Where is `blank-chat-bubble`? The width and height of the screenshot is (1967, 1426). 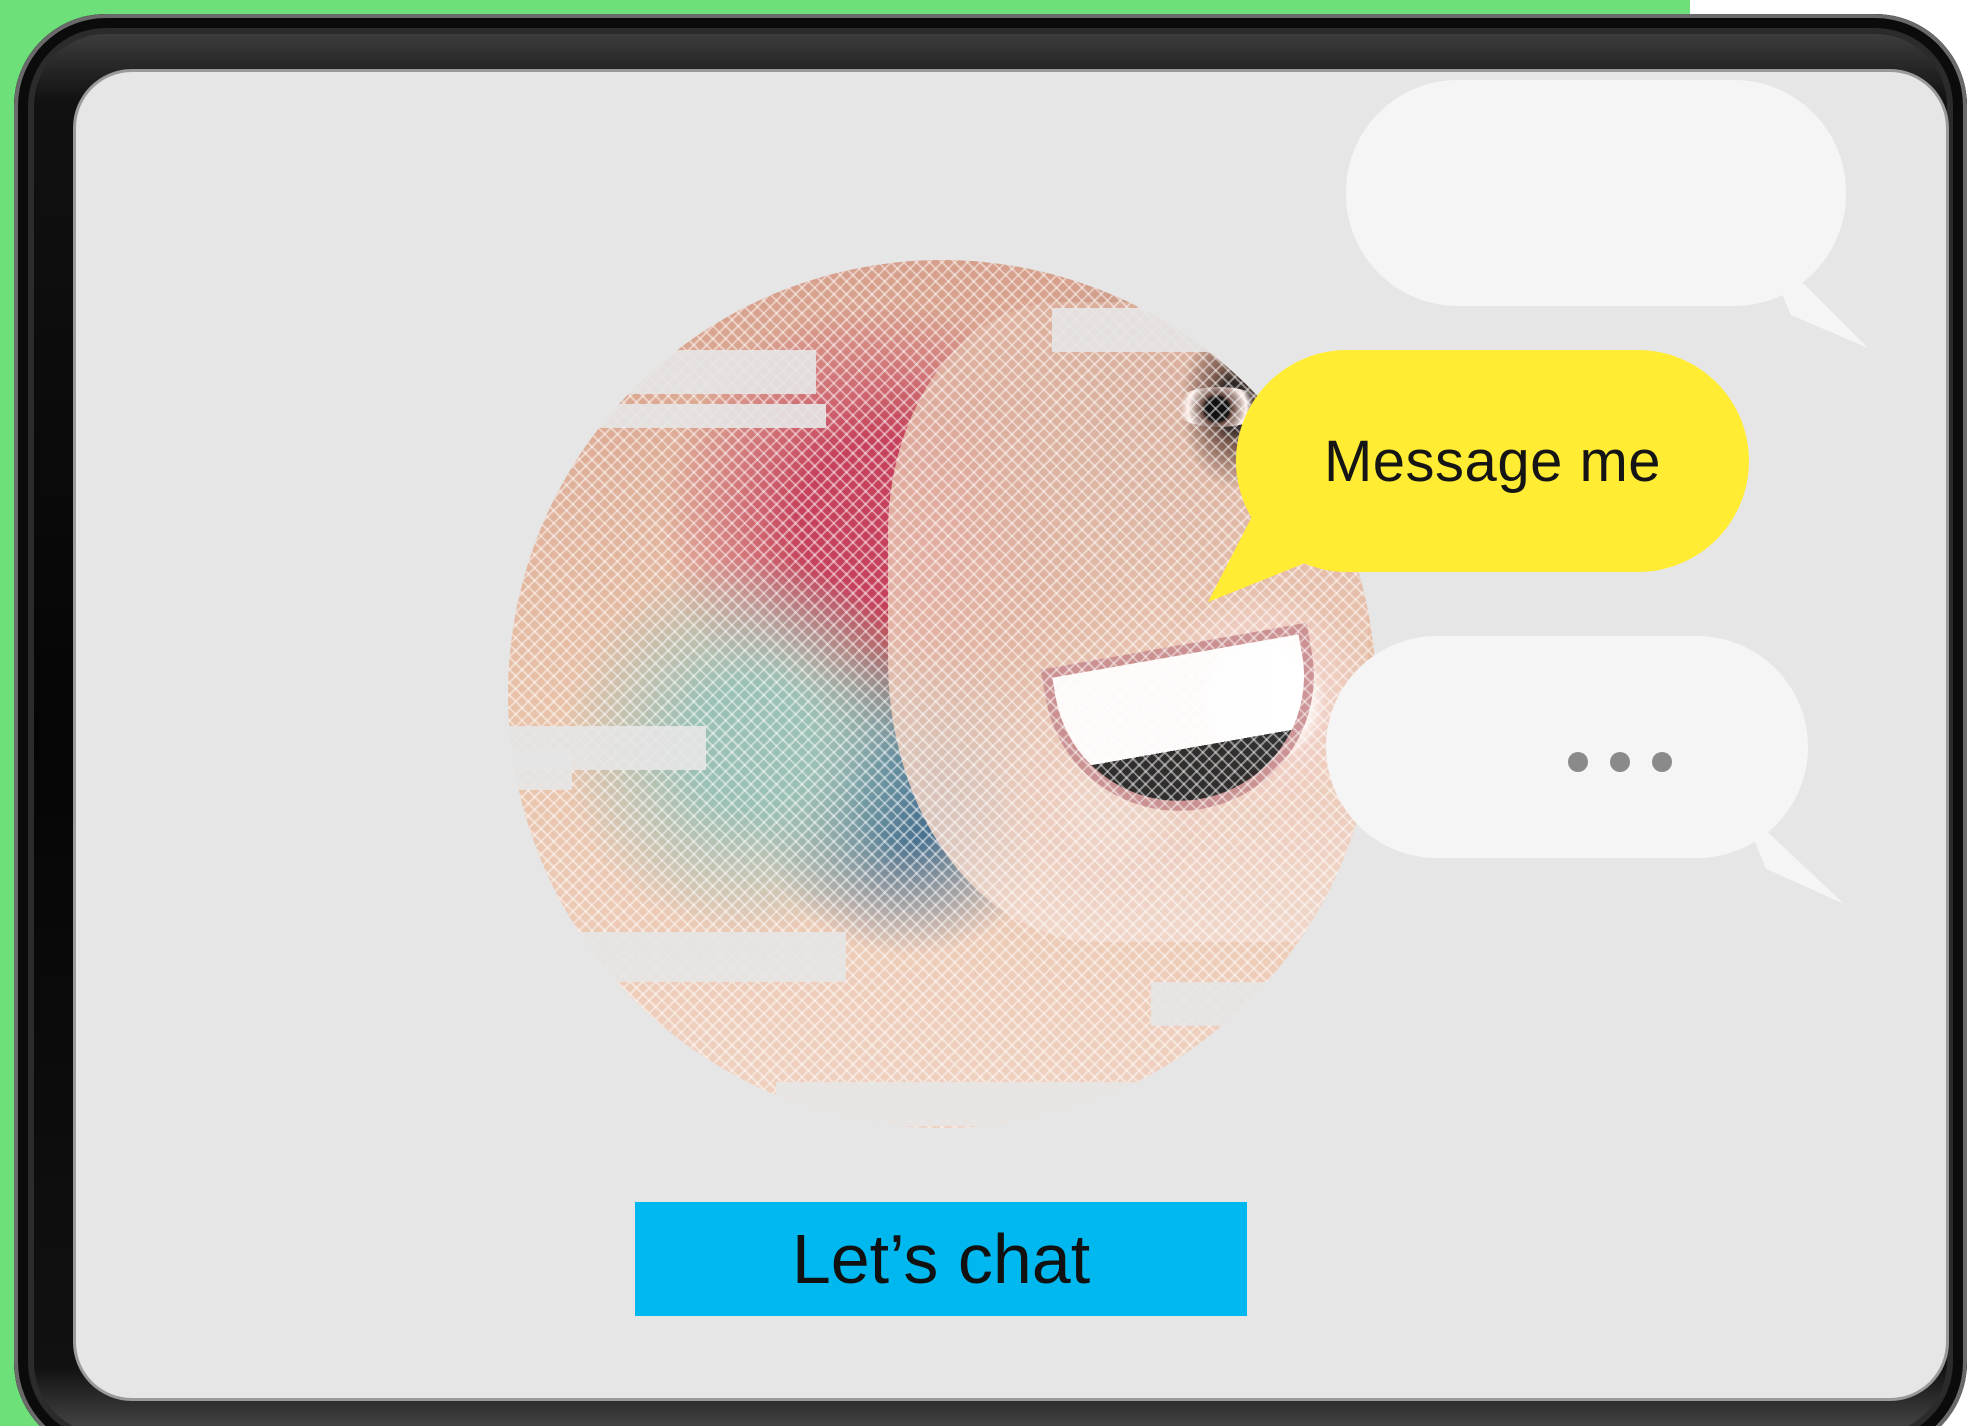 blank-chat-bubble is located at coordinates (1607, 214).